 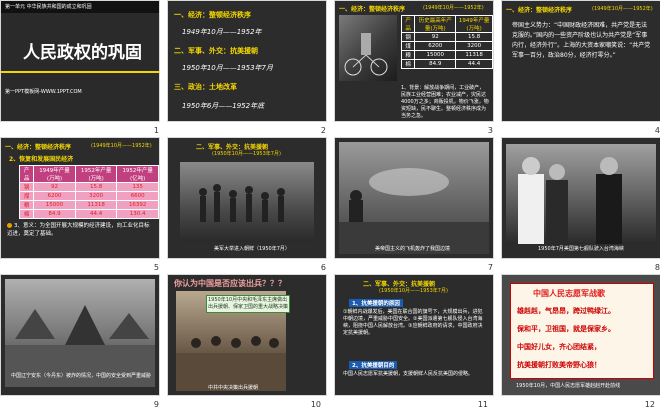 I want to click on table-cell: 6200, so click(x=435, y=46).